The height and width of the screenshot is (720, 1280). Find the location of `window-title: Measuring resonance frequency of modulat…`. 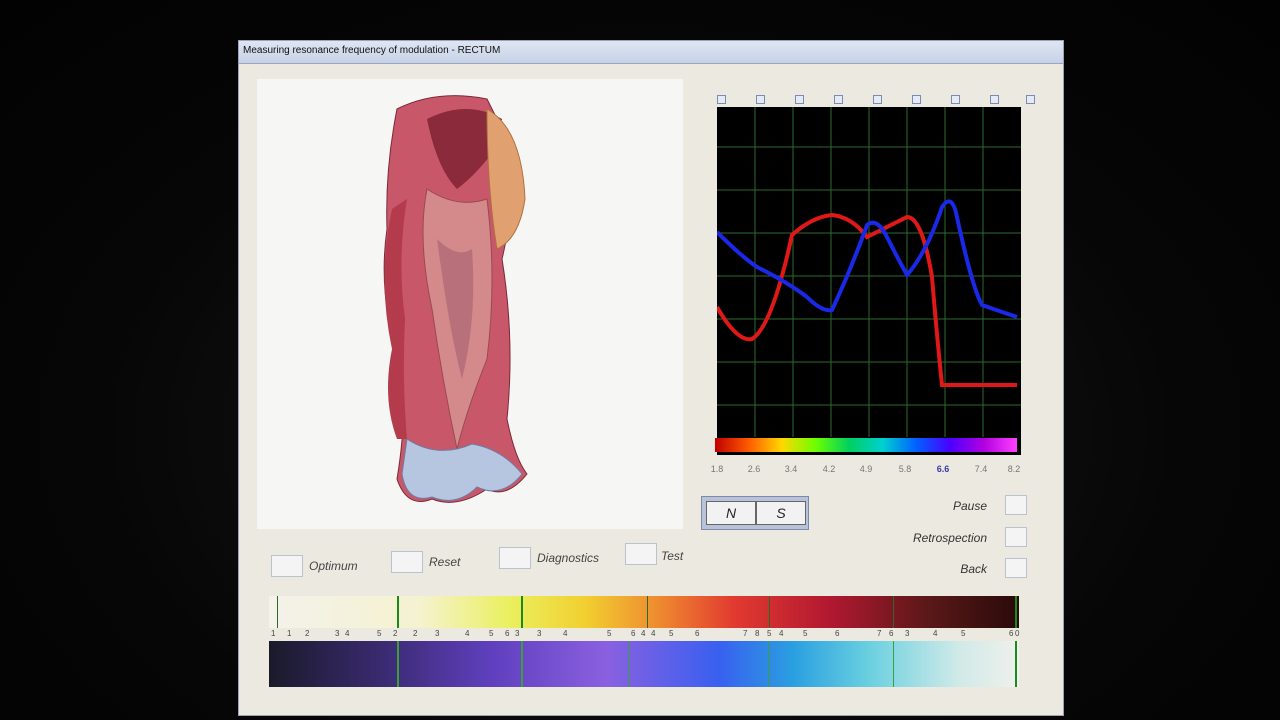

window-title: Measuring resonance frequency of modulat… is located at coordinates (372, 50).